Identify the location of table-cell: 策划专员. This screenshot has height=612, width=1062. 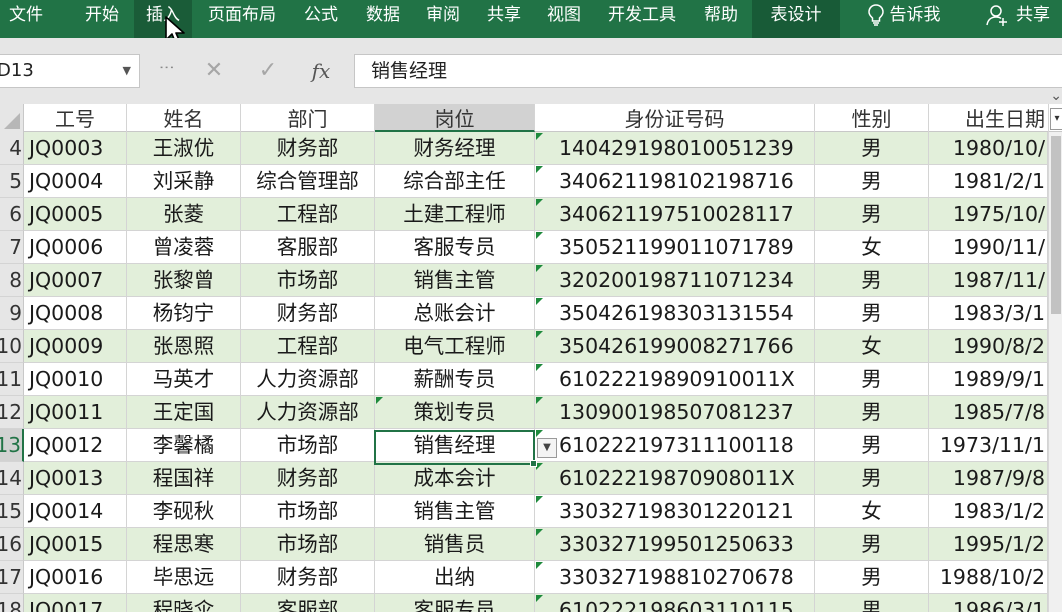
(455, 412).